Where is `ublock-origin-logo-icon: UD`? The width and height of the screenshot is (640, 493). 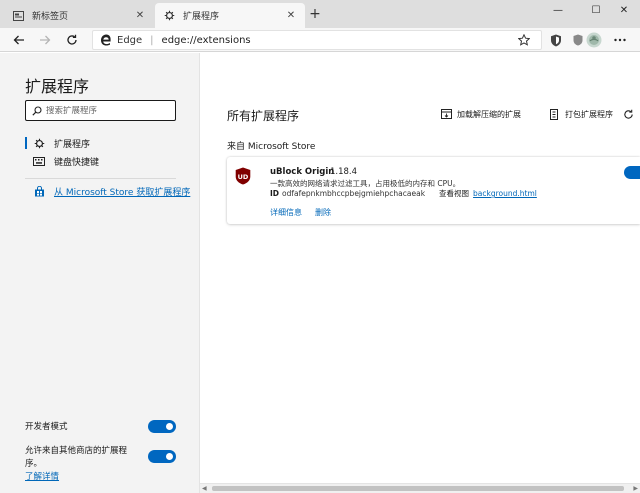
ublock-origin-logo-icon: UD is located at coordinates (243, 176).